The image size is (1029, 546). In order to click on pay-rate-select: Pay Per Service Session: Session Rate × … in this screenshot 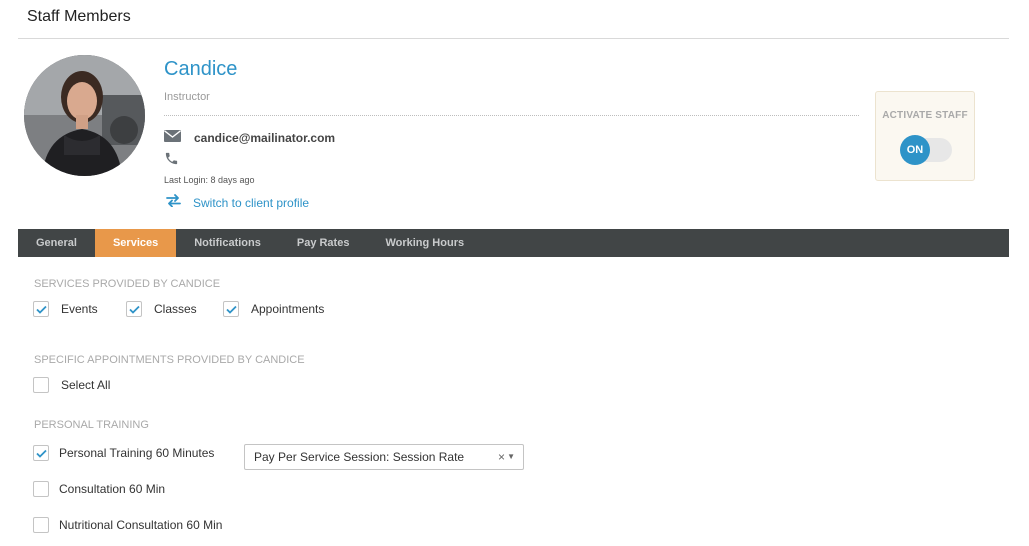, I will do `click(384, 457)`.